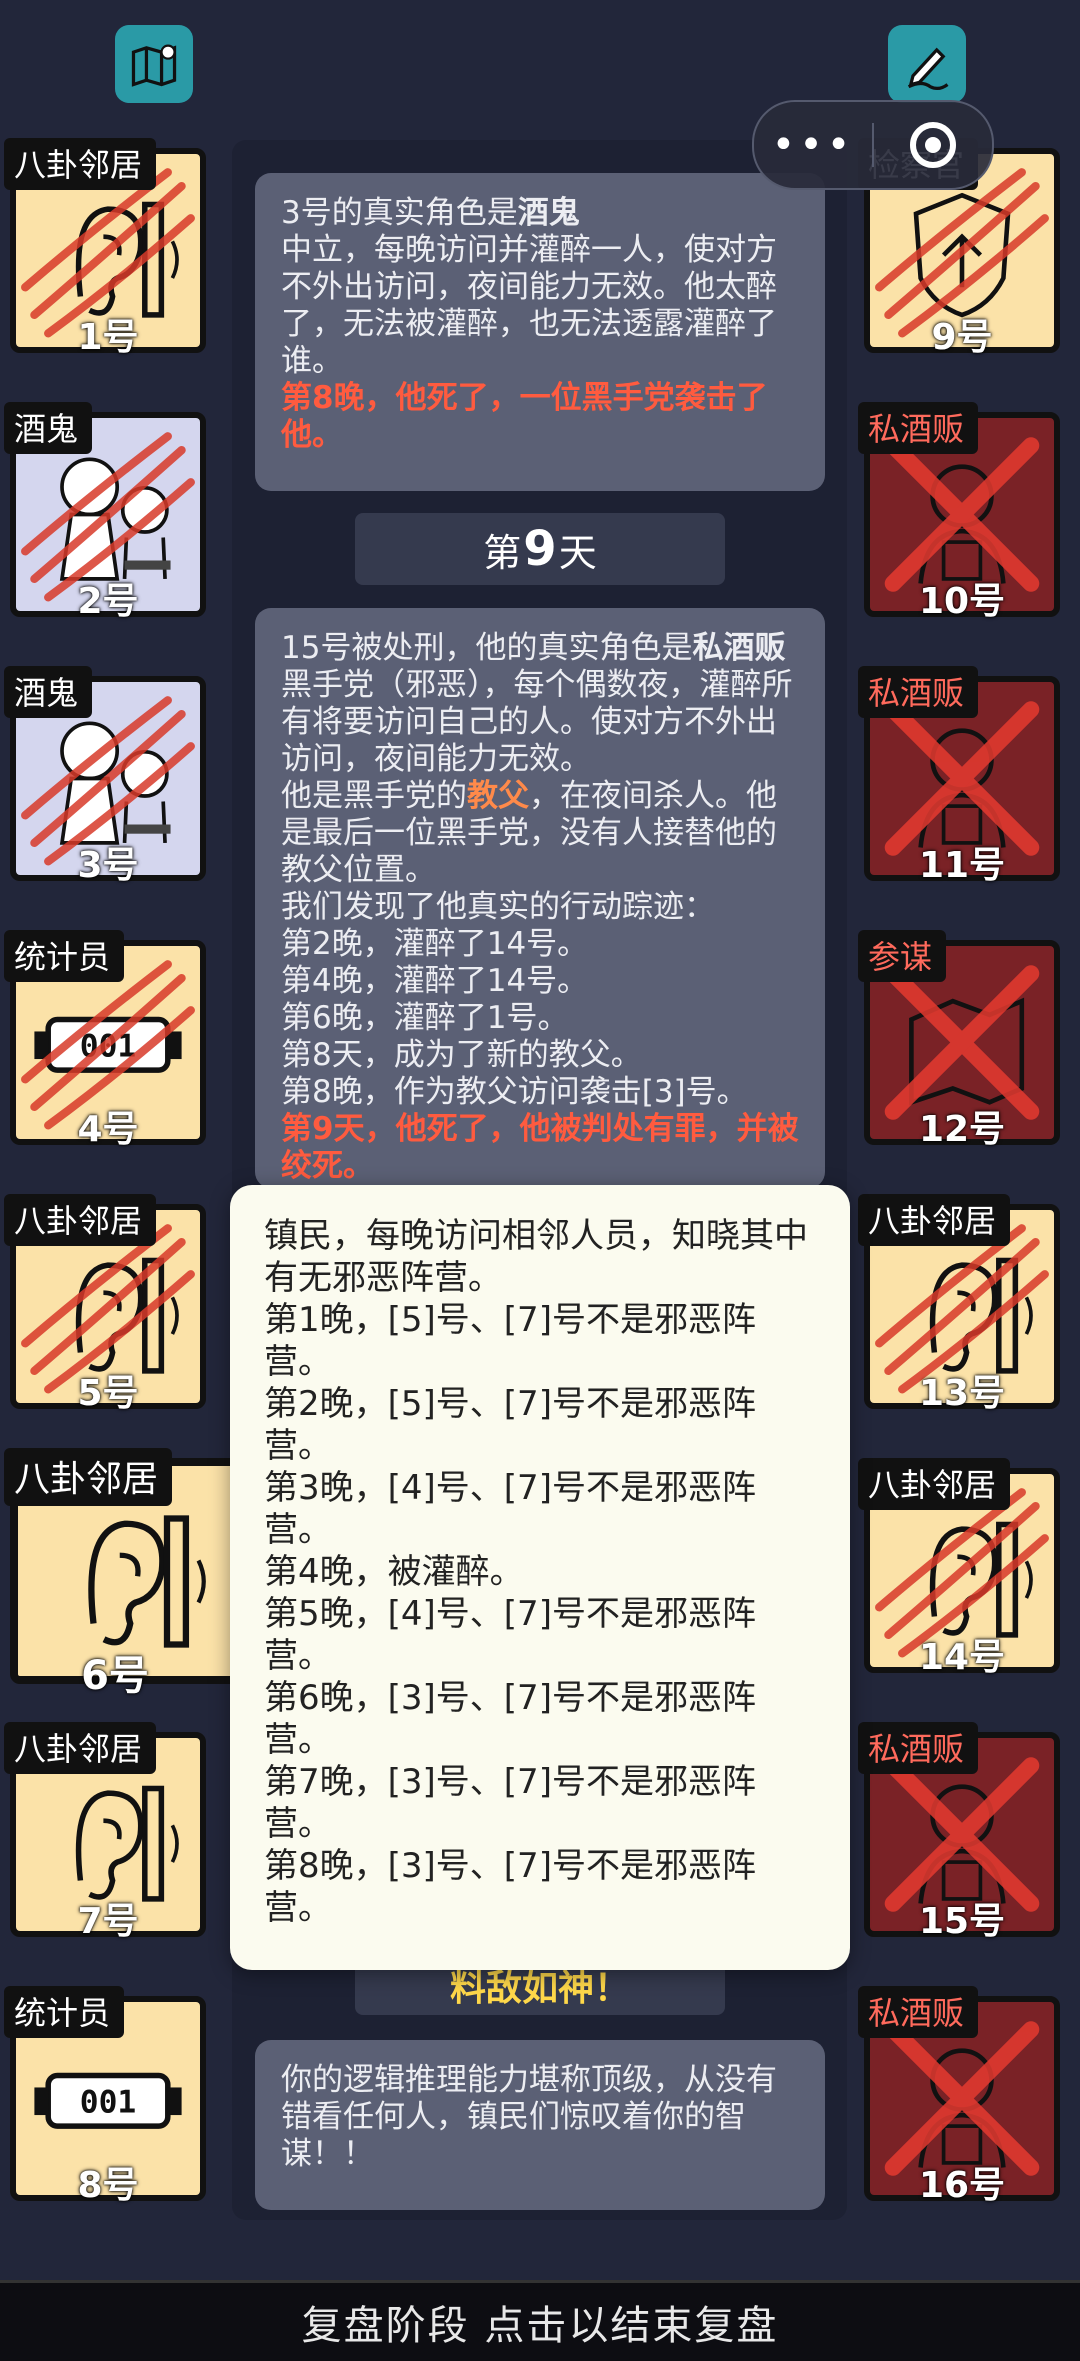  Describe the element at coordinates (108, 337) in the screenshot. I see `player-number: 1号` at that location.